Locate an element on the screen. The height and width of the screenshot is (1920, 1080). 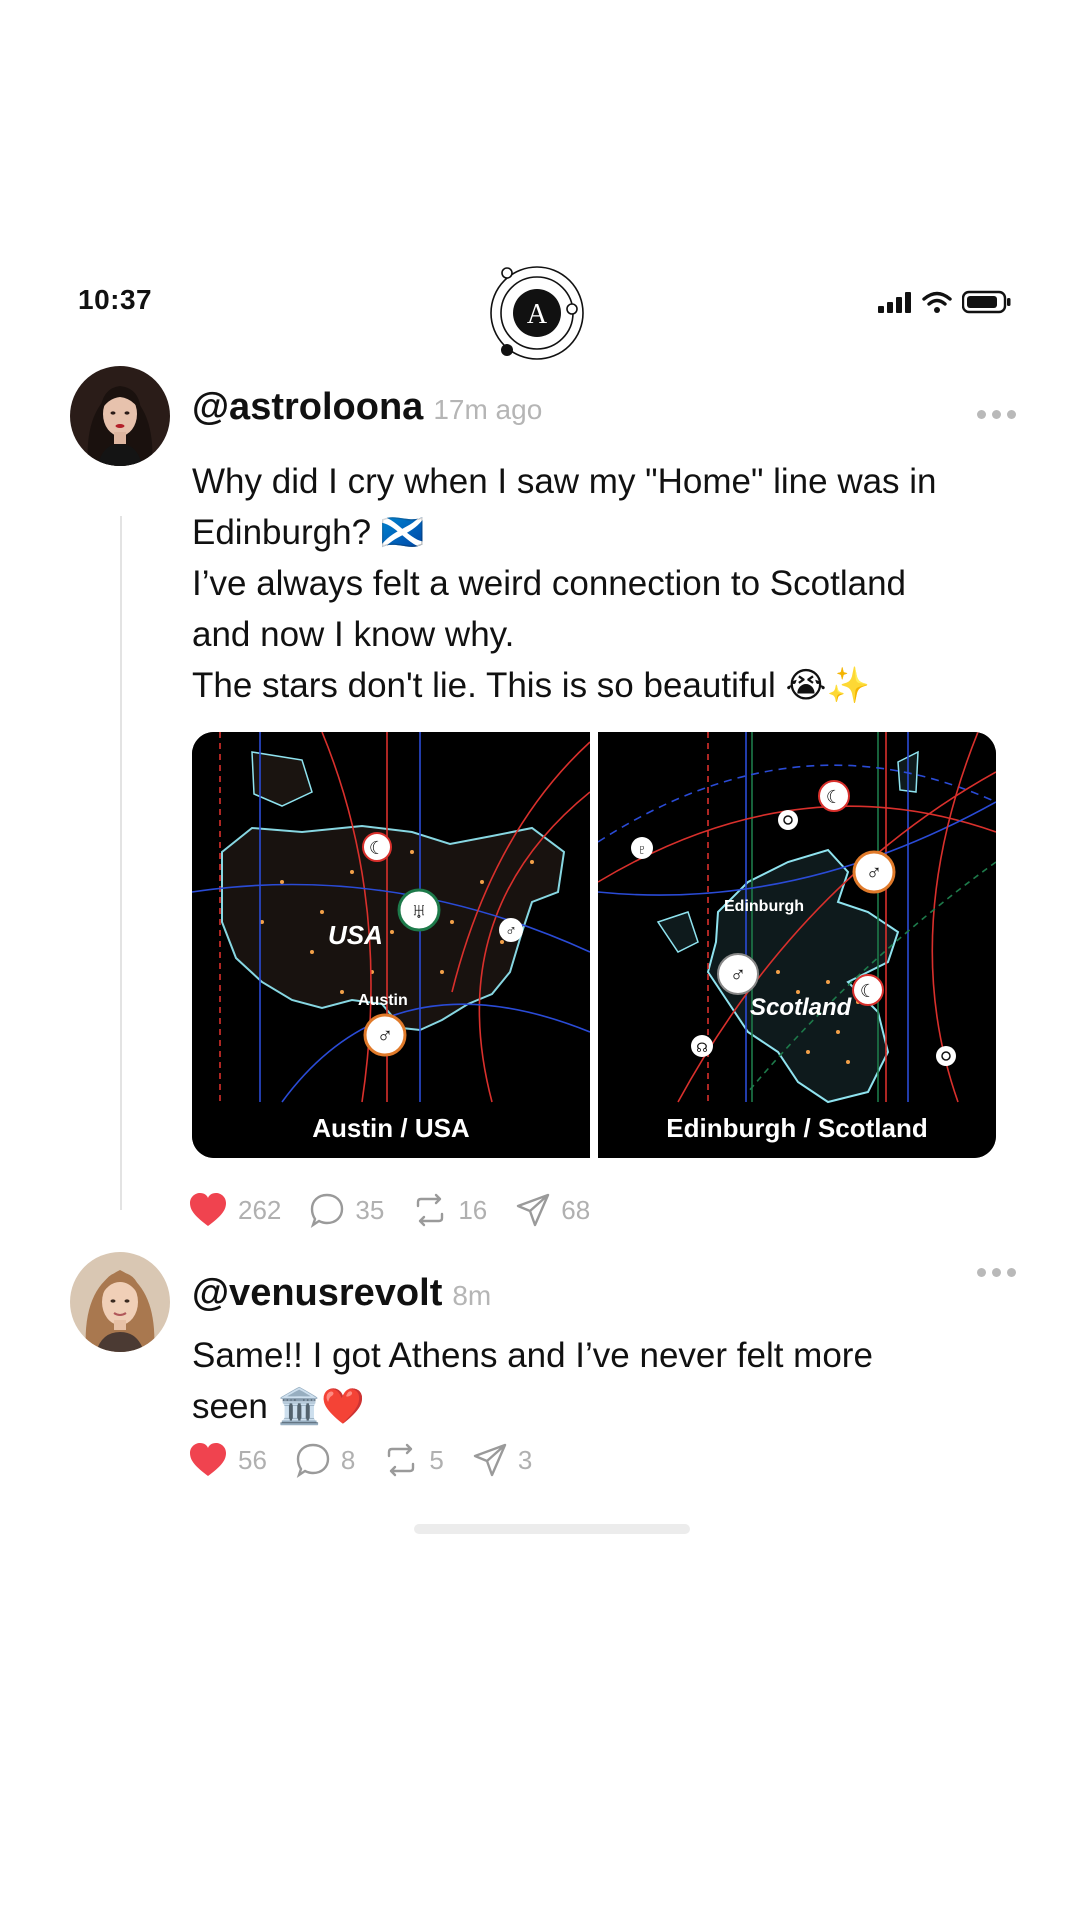
post-actions: 56 8 5 3 is located at coordinates (374, 1460).